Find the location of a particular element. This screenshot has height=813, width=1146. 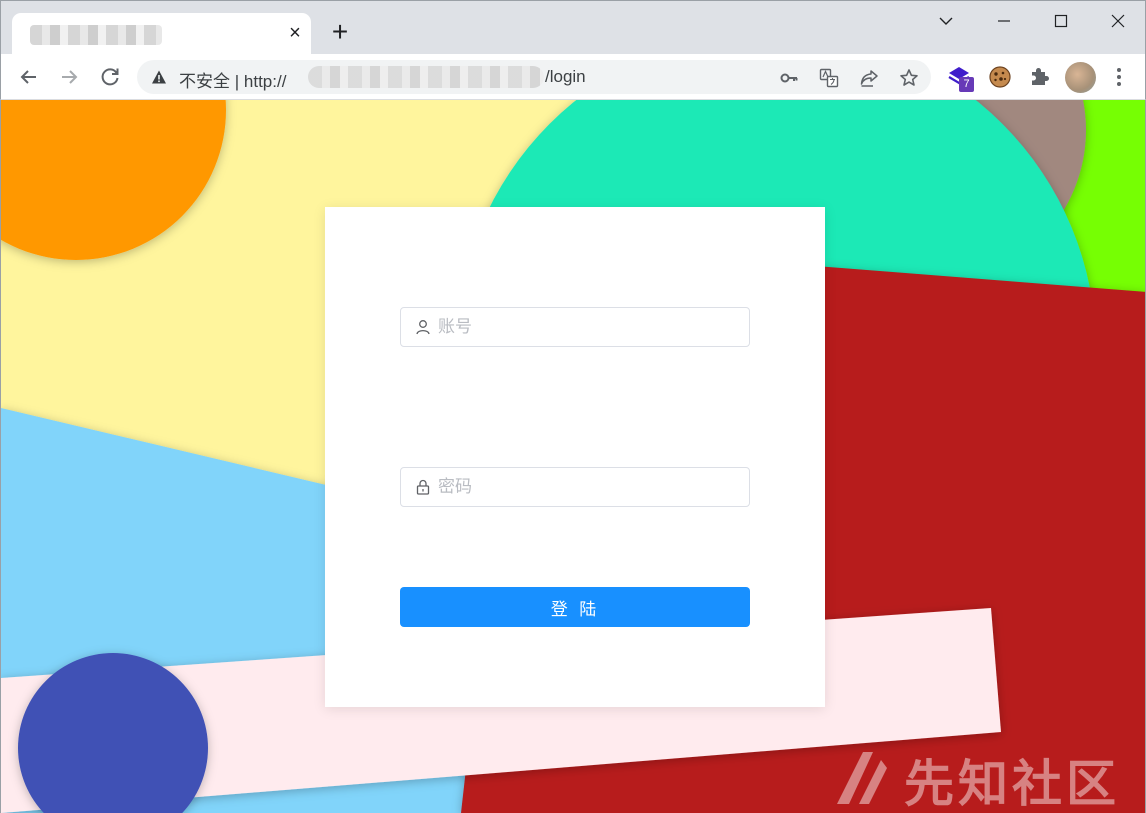

tab-close-icon: × is located at coordinates (295, 33).